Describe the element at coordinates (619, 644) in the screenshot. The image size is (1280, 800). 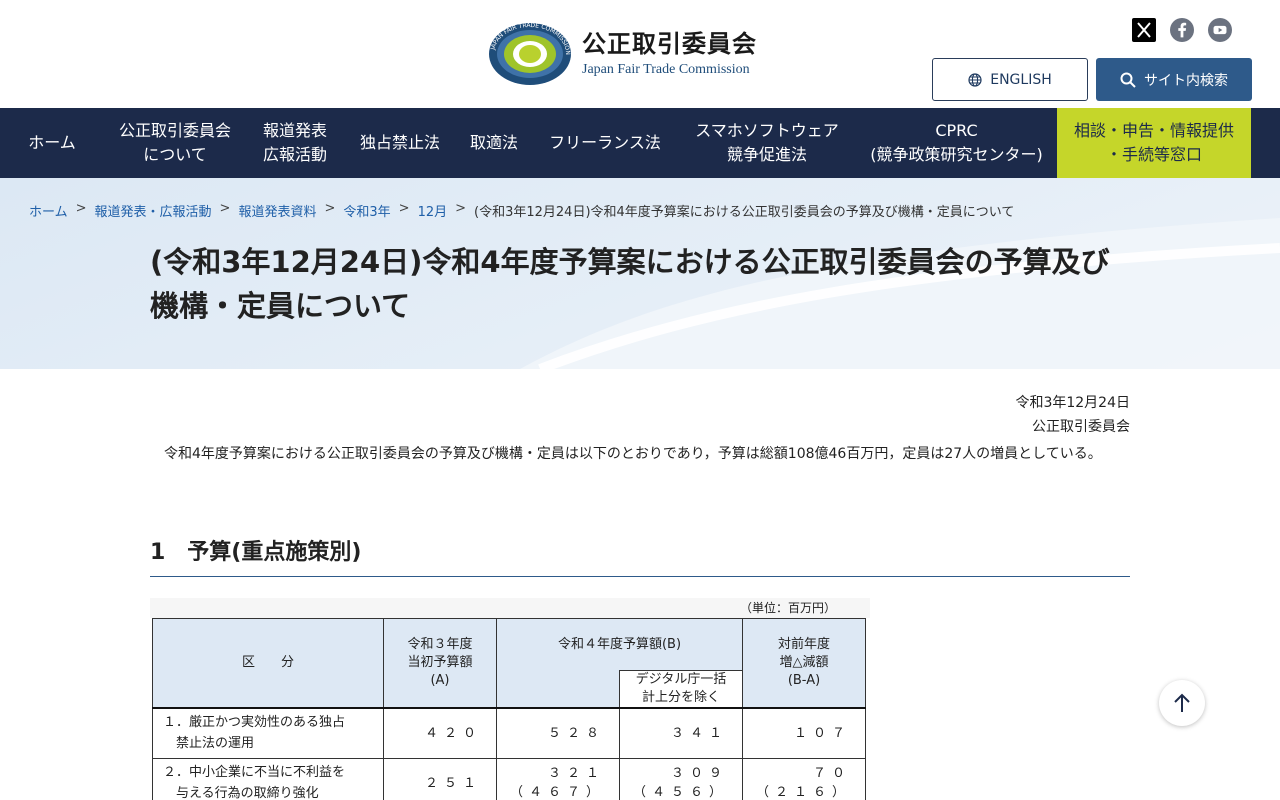
I see `col-header-r4: 令和４年度予算額(B)` at that location.